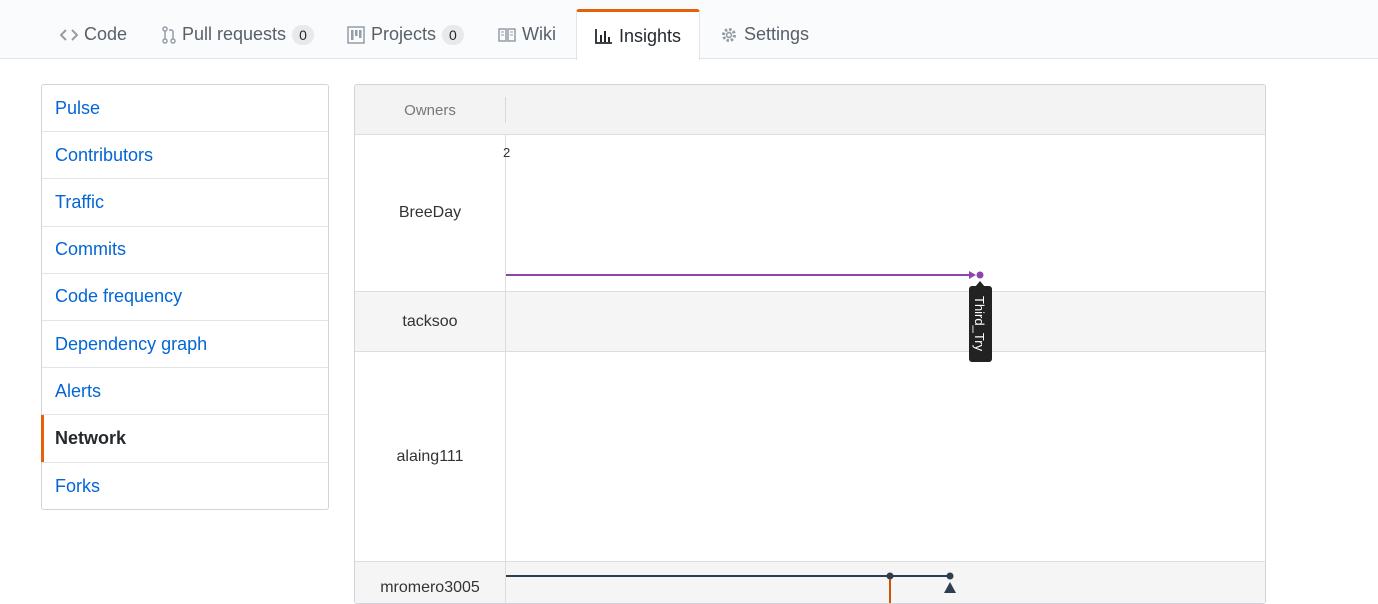 The image size is (1378, 604). Describe the element at coordinates (106, 34) in the screenshot. I see `tab-code-label: Code` at that location.